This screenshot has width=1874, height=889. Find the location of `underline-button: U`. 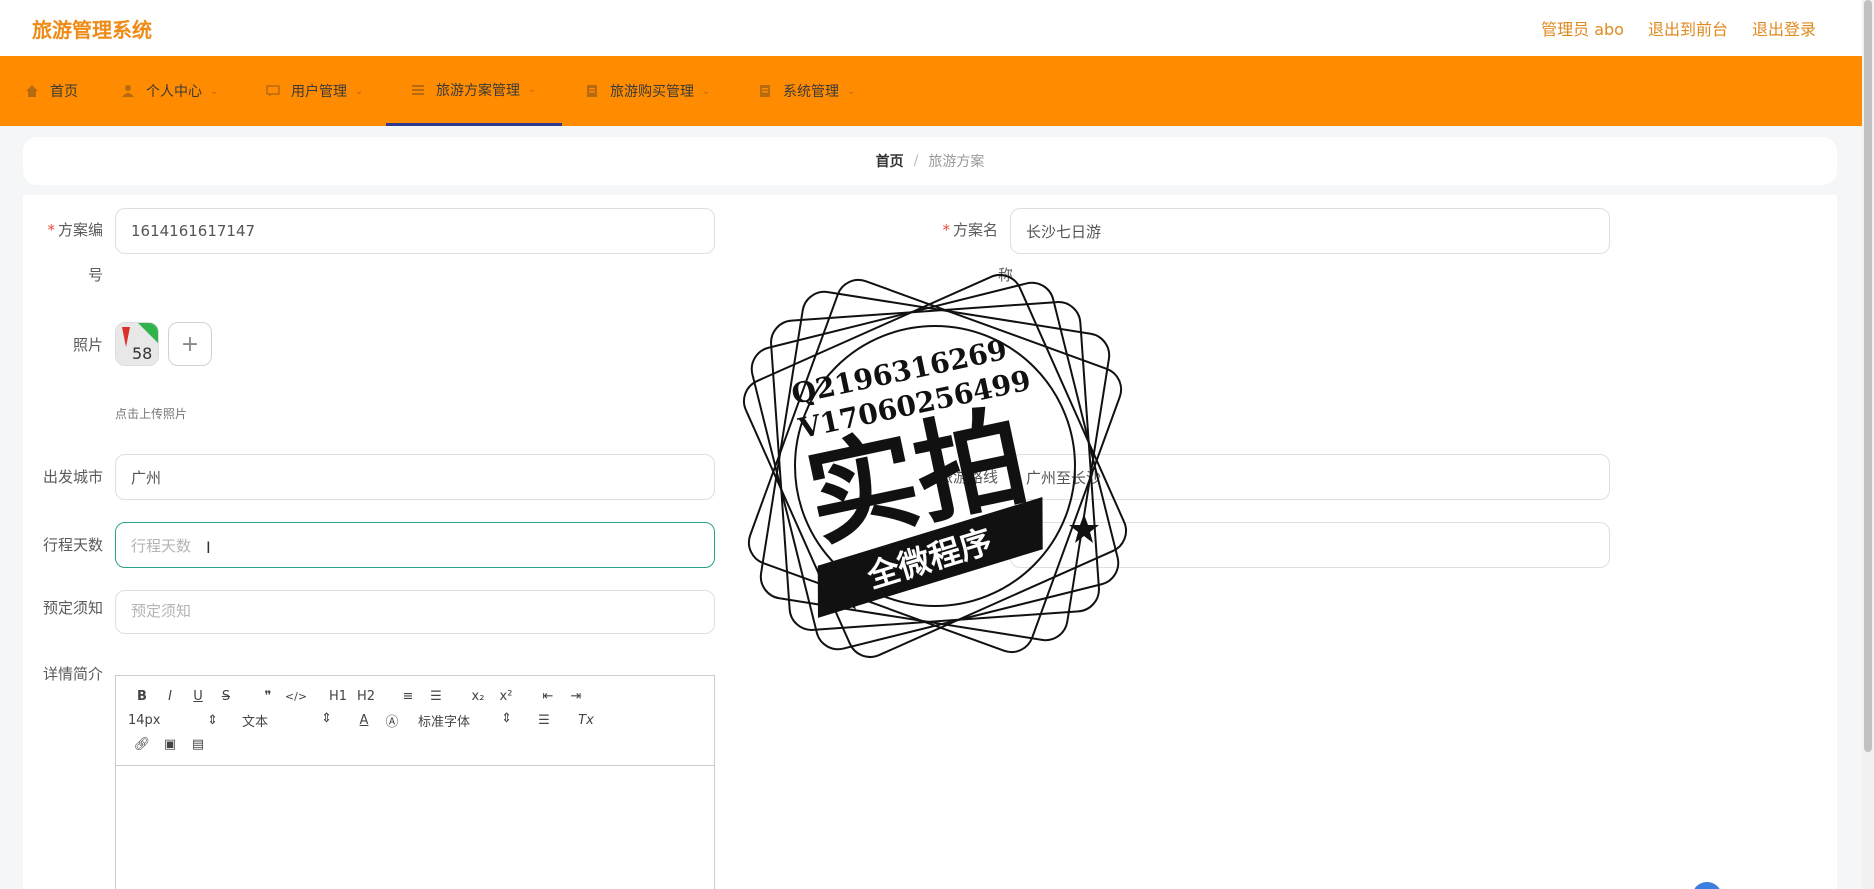

underline-button: U is located at coordinates (198, 696).